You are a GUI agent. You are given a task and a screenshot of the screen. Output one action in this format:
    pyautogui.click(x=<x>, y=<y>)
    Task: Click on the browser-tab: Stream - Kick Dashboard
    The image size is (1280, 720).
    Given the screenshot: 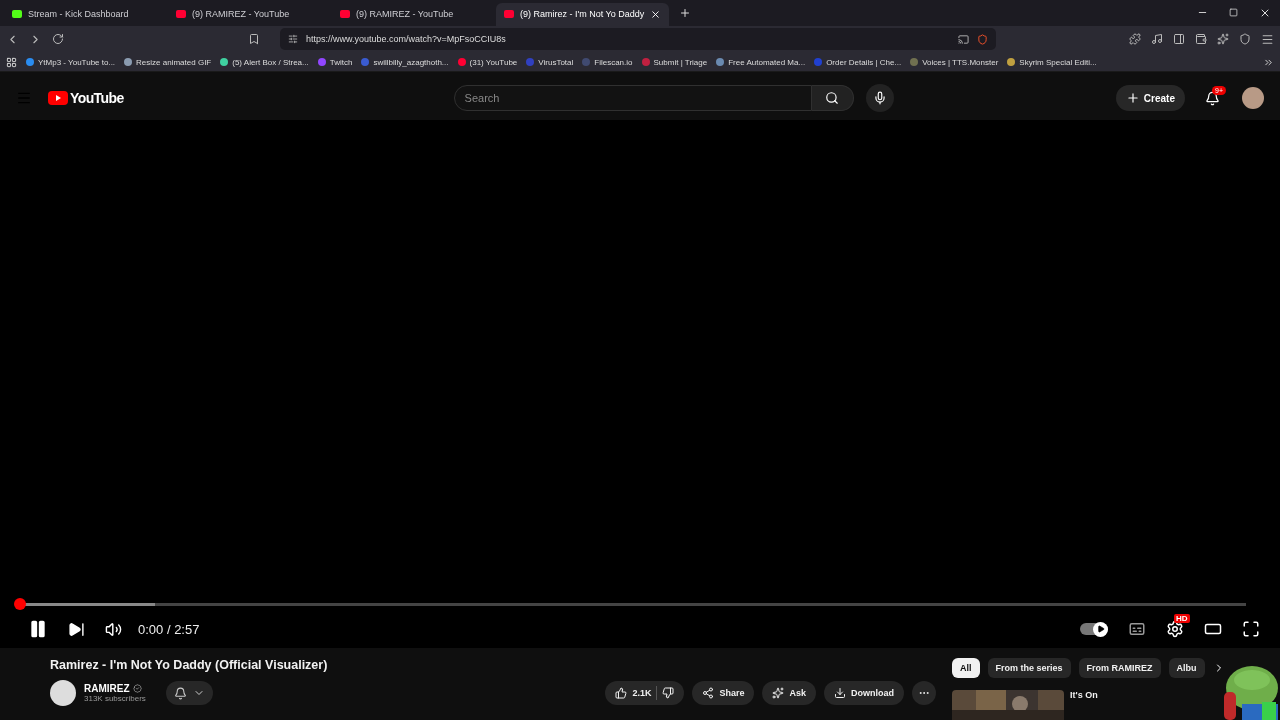 What is the action you would take?
    pyautogui.click(x=86, y=14)
    